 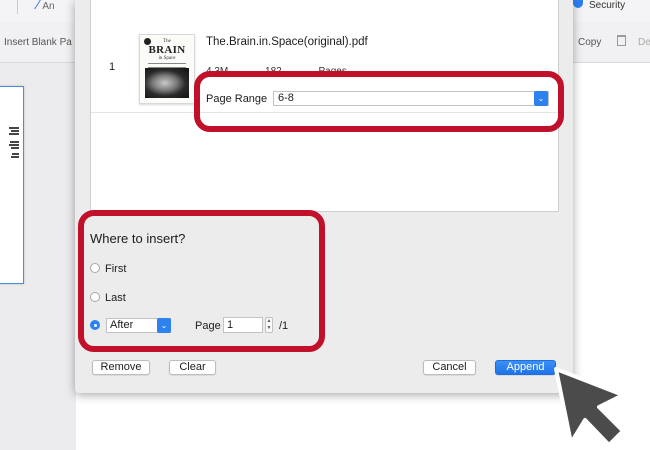 What do you see at coordinates (17, 7) in the screenshot?
I see `toolbar-divider` at bounding box center [17, 7].